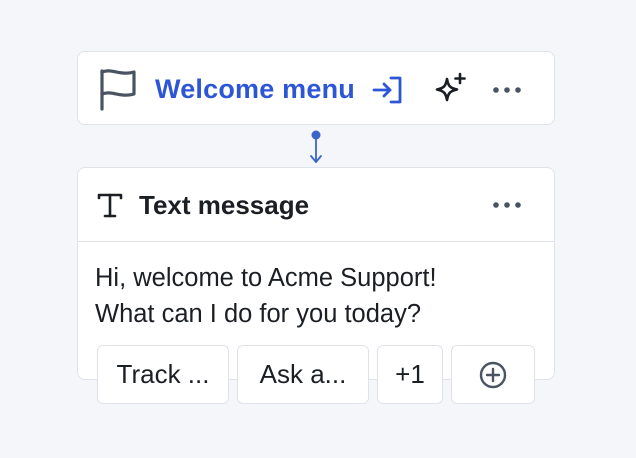 This screenshot has height=458, width=636. What do you see at coordinates (110, 205) in the screenshot?
I see `text-type-icon` at bounding box center [110, 205].